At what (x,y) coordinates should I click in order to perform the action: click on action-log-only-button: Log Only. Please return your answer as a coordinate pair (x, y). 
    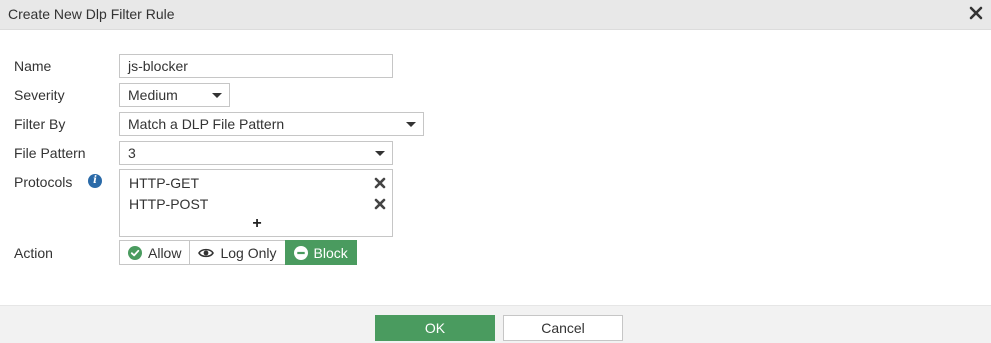
    Looking at the image, I should click on (237, 252).